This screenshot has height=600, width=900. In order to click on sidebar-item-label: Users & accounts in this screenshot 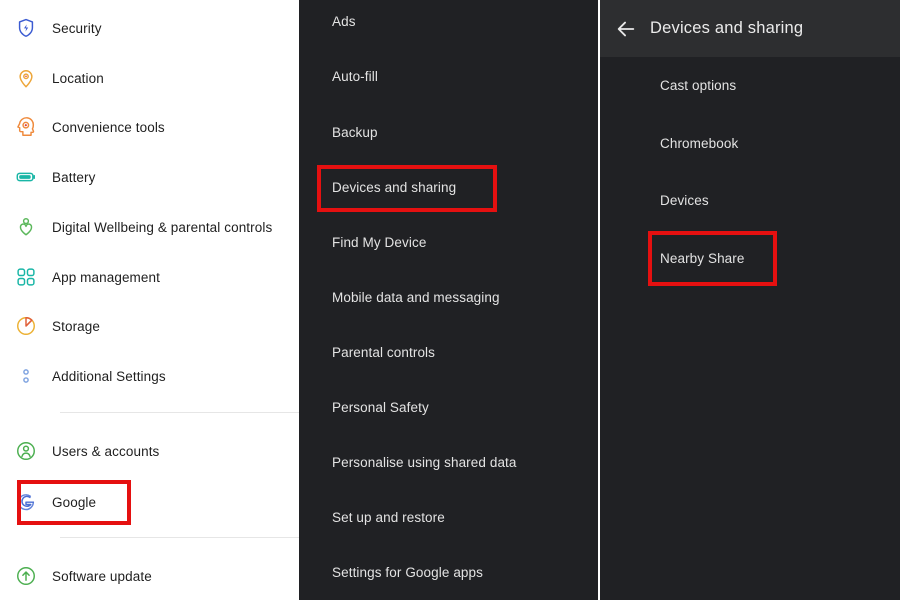, I will do `click(106, 451)`.